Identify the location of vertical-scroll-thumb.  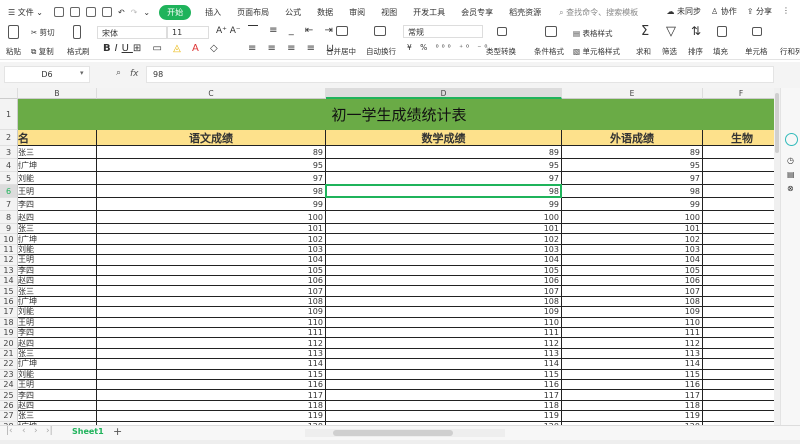
(777, 123).